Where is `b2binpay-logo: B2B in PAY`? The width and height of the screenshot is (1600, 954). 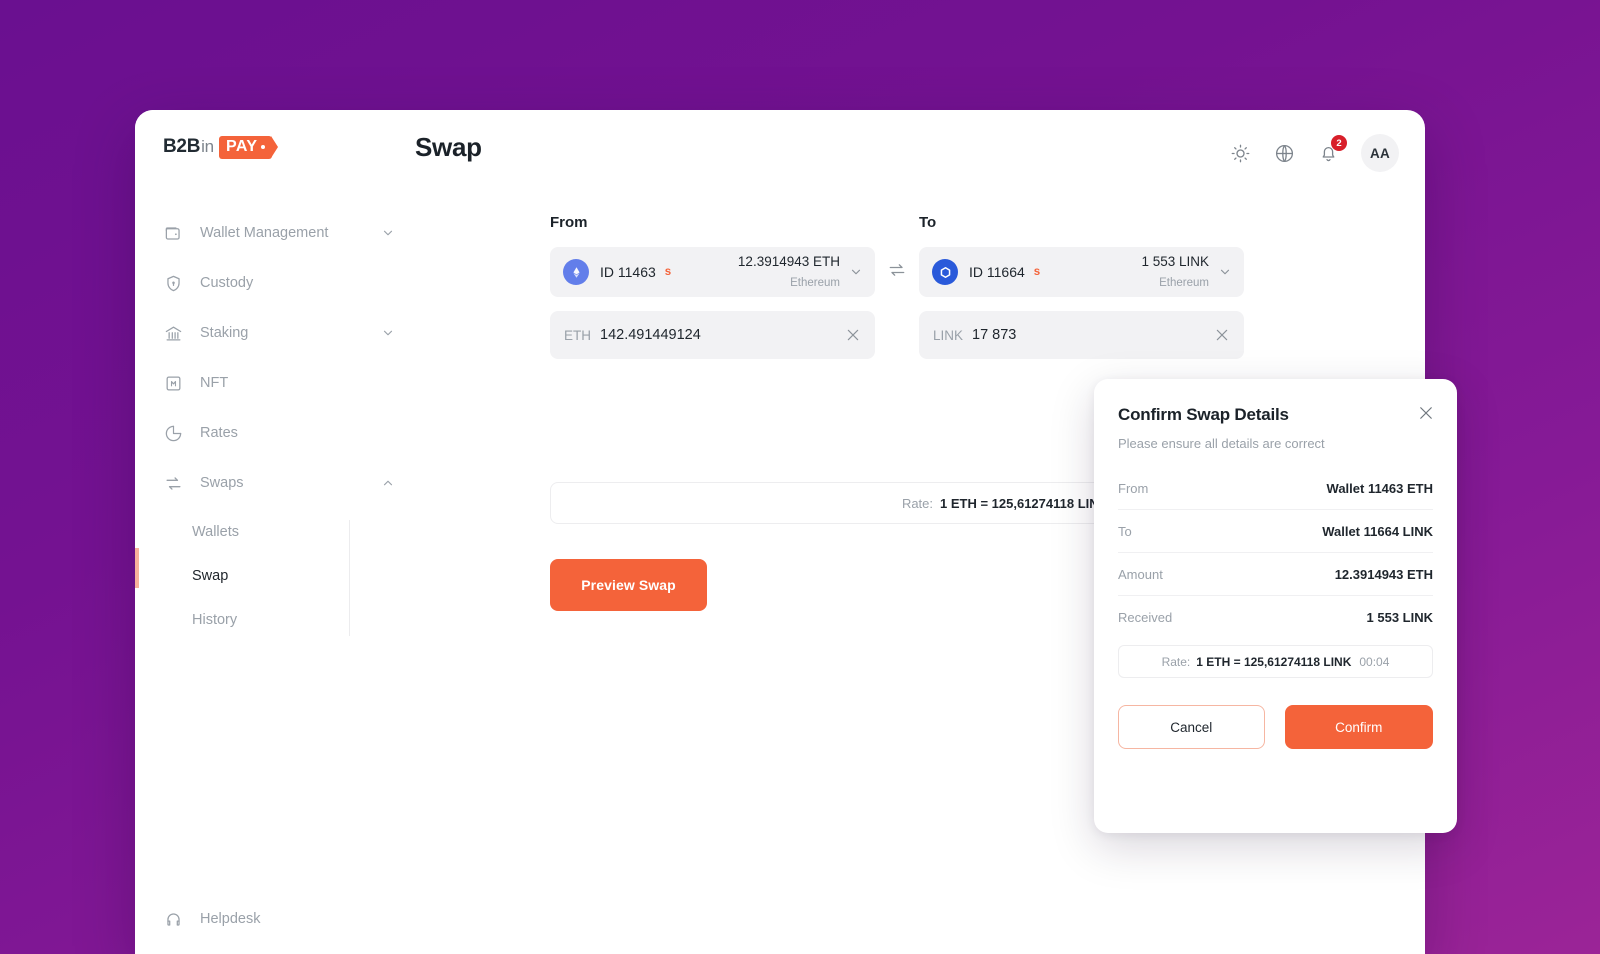 b2binpay-logo: B2B in PAY is located at coordinates (218, 147).